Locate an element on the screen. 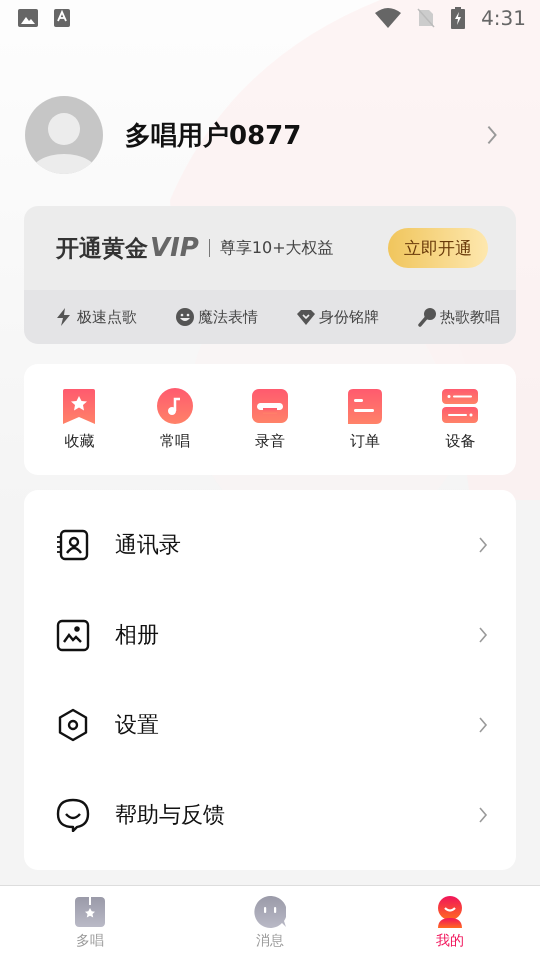  bookmark-icon is located at coordinates (80, 406).